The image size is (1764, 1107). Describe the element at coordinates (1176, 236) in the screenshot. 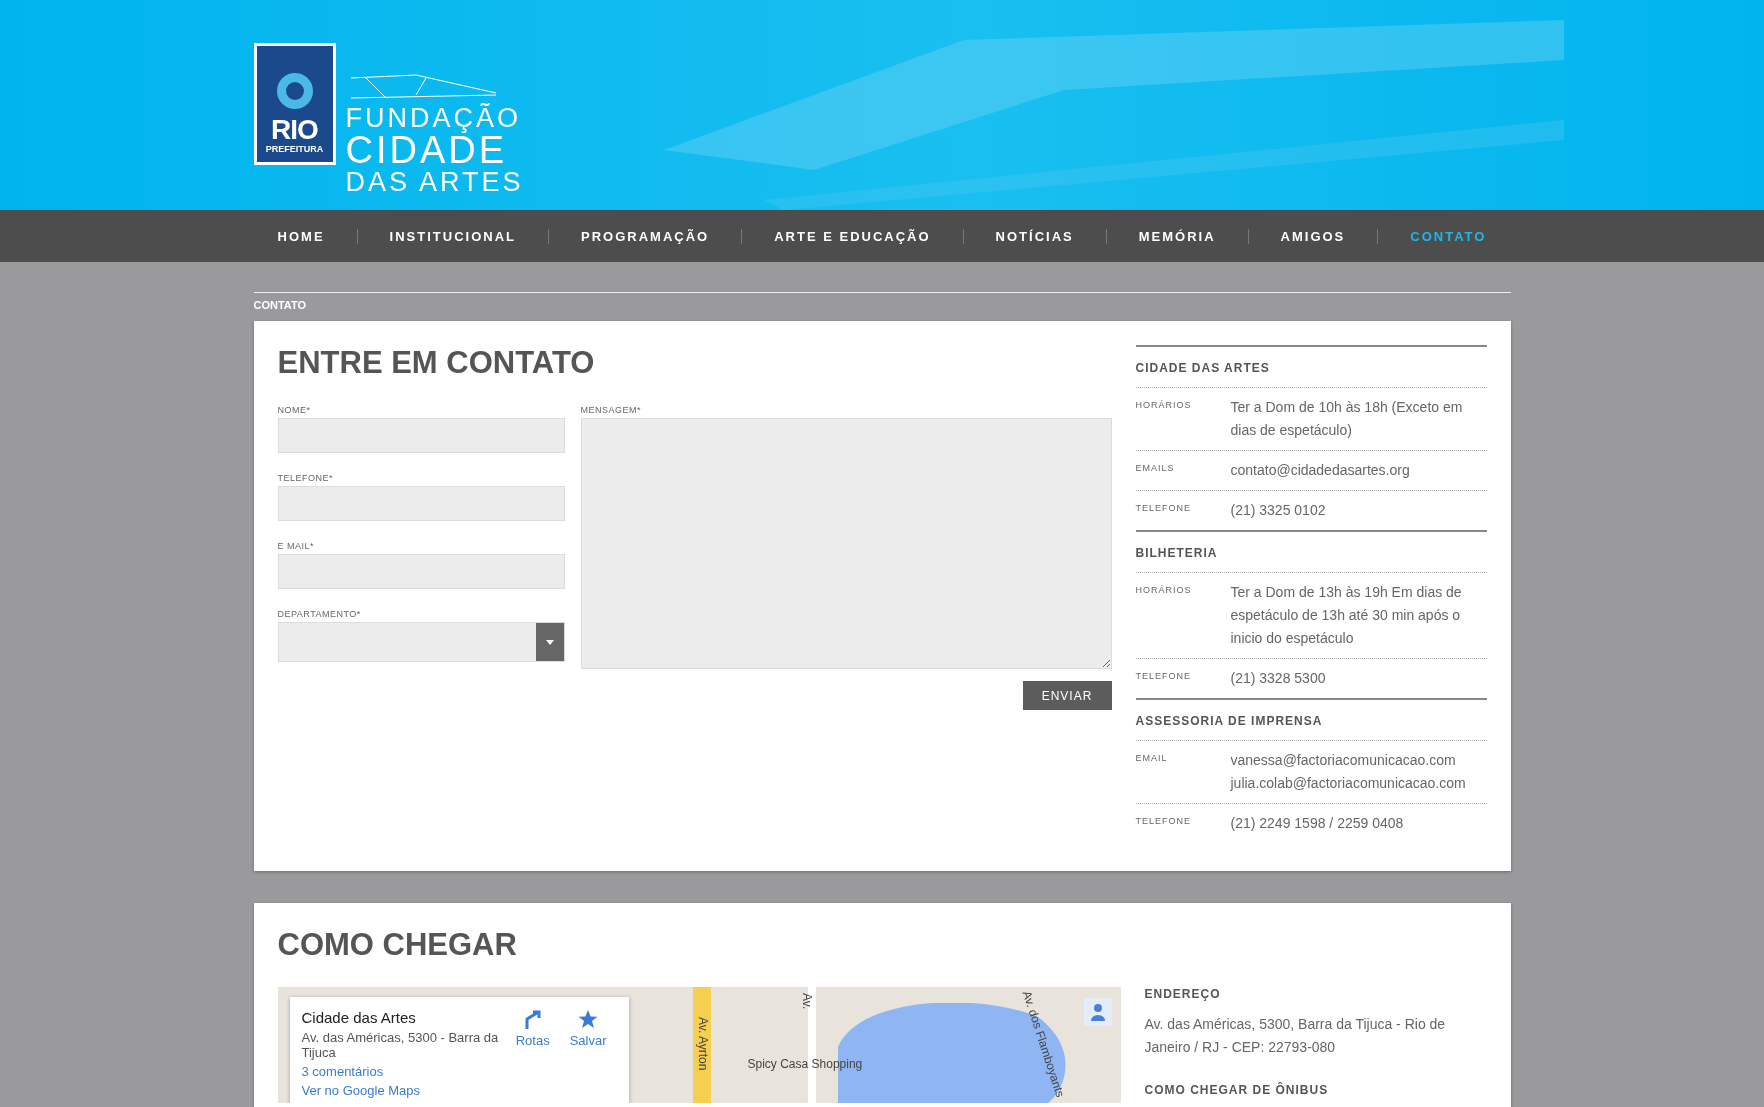

I see `nav-link: MEMÓRIA` at that location.